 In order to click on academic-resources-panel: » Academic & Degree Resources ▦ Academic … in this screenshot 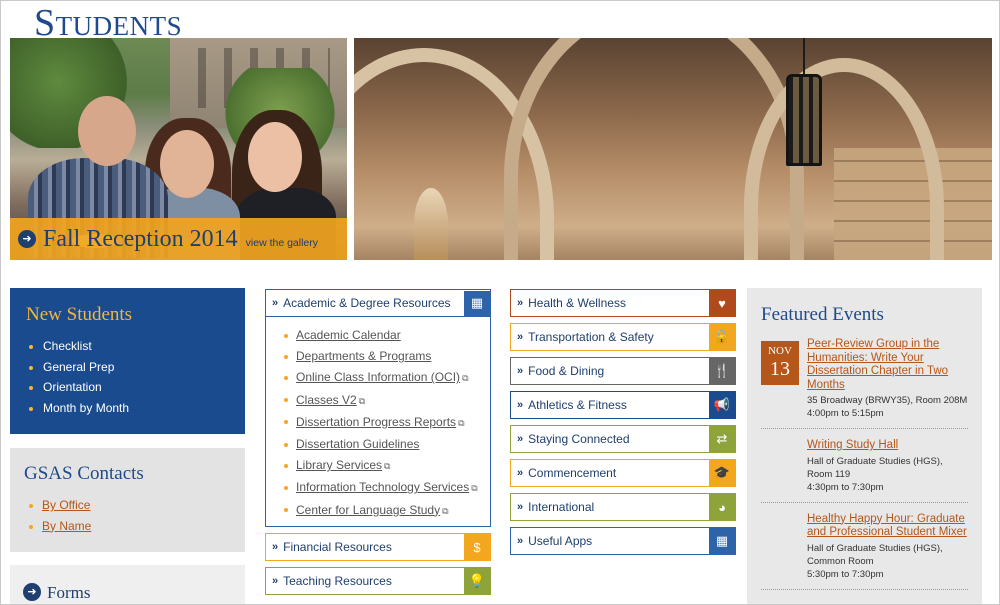, I will do `click(378, 408)`.